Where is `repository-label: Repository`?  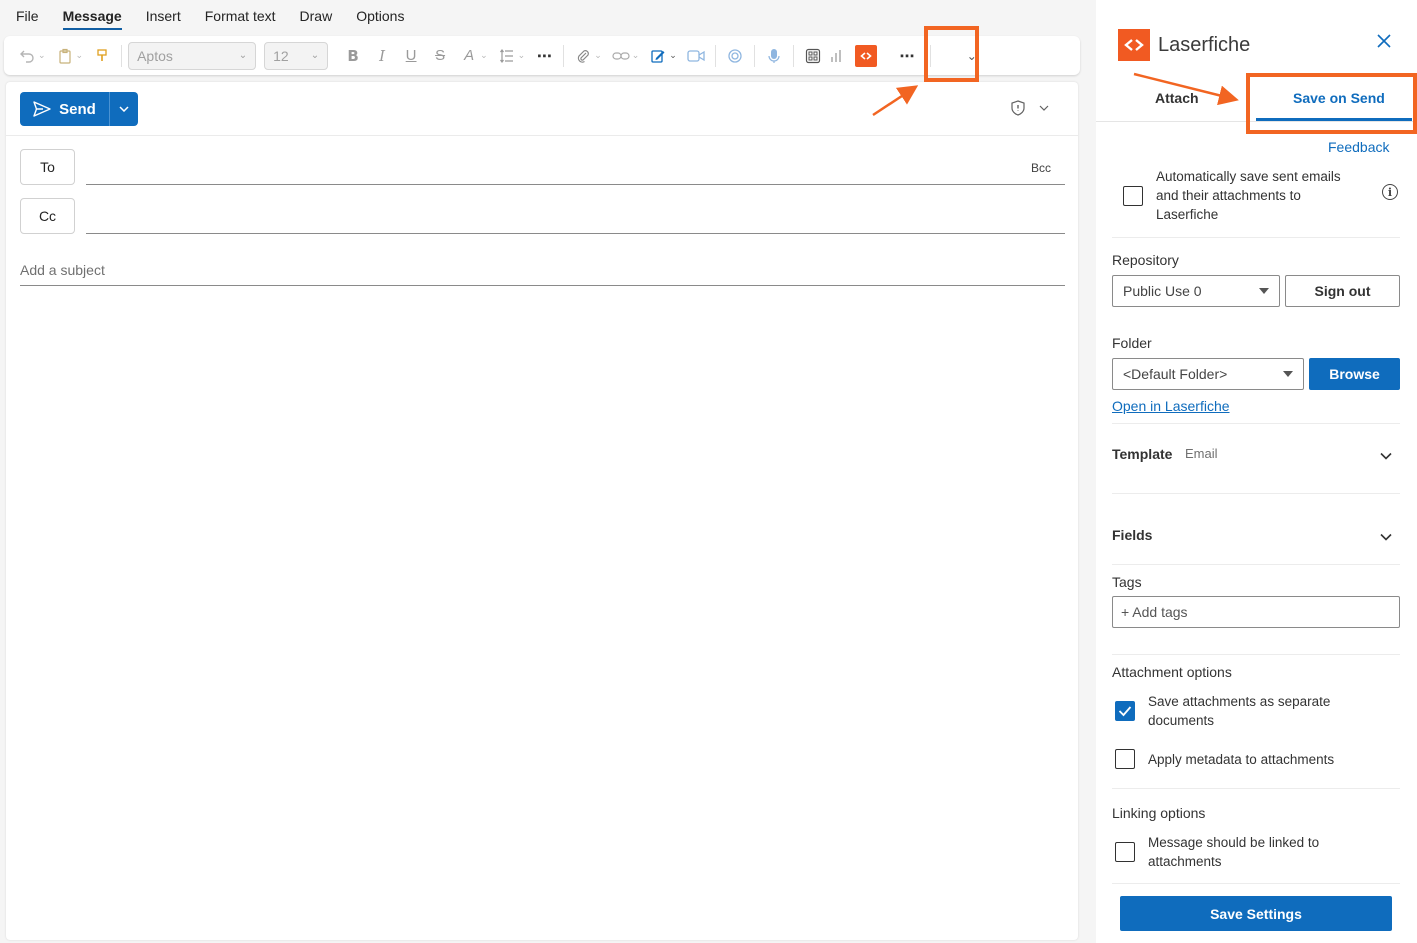 repository-label: Repository is located at coordinates (1145, 260).